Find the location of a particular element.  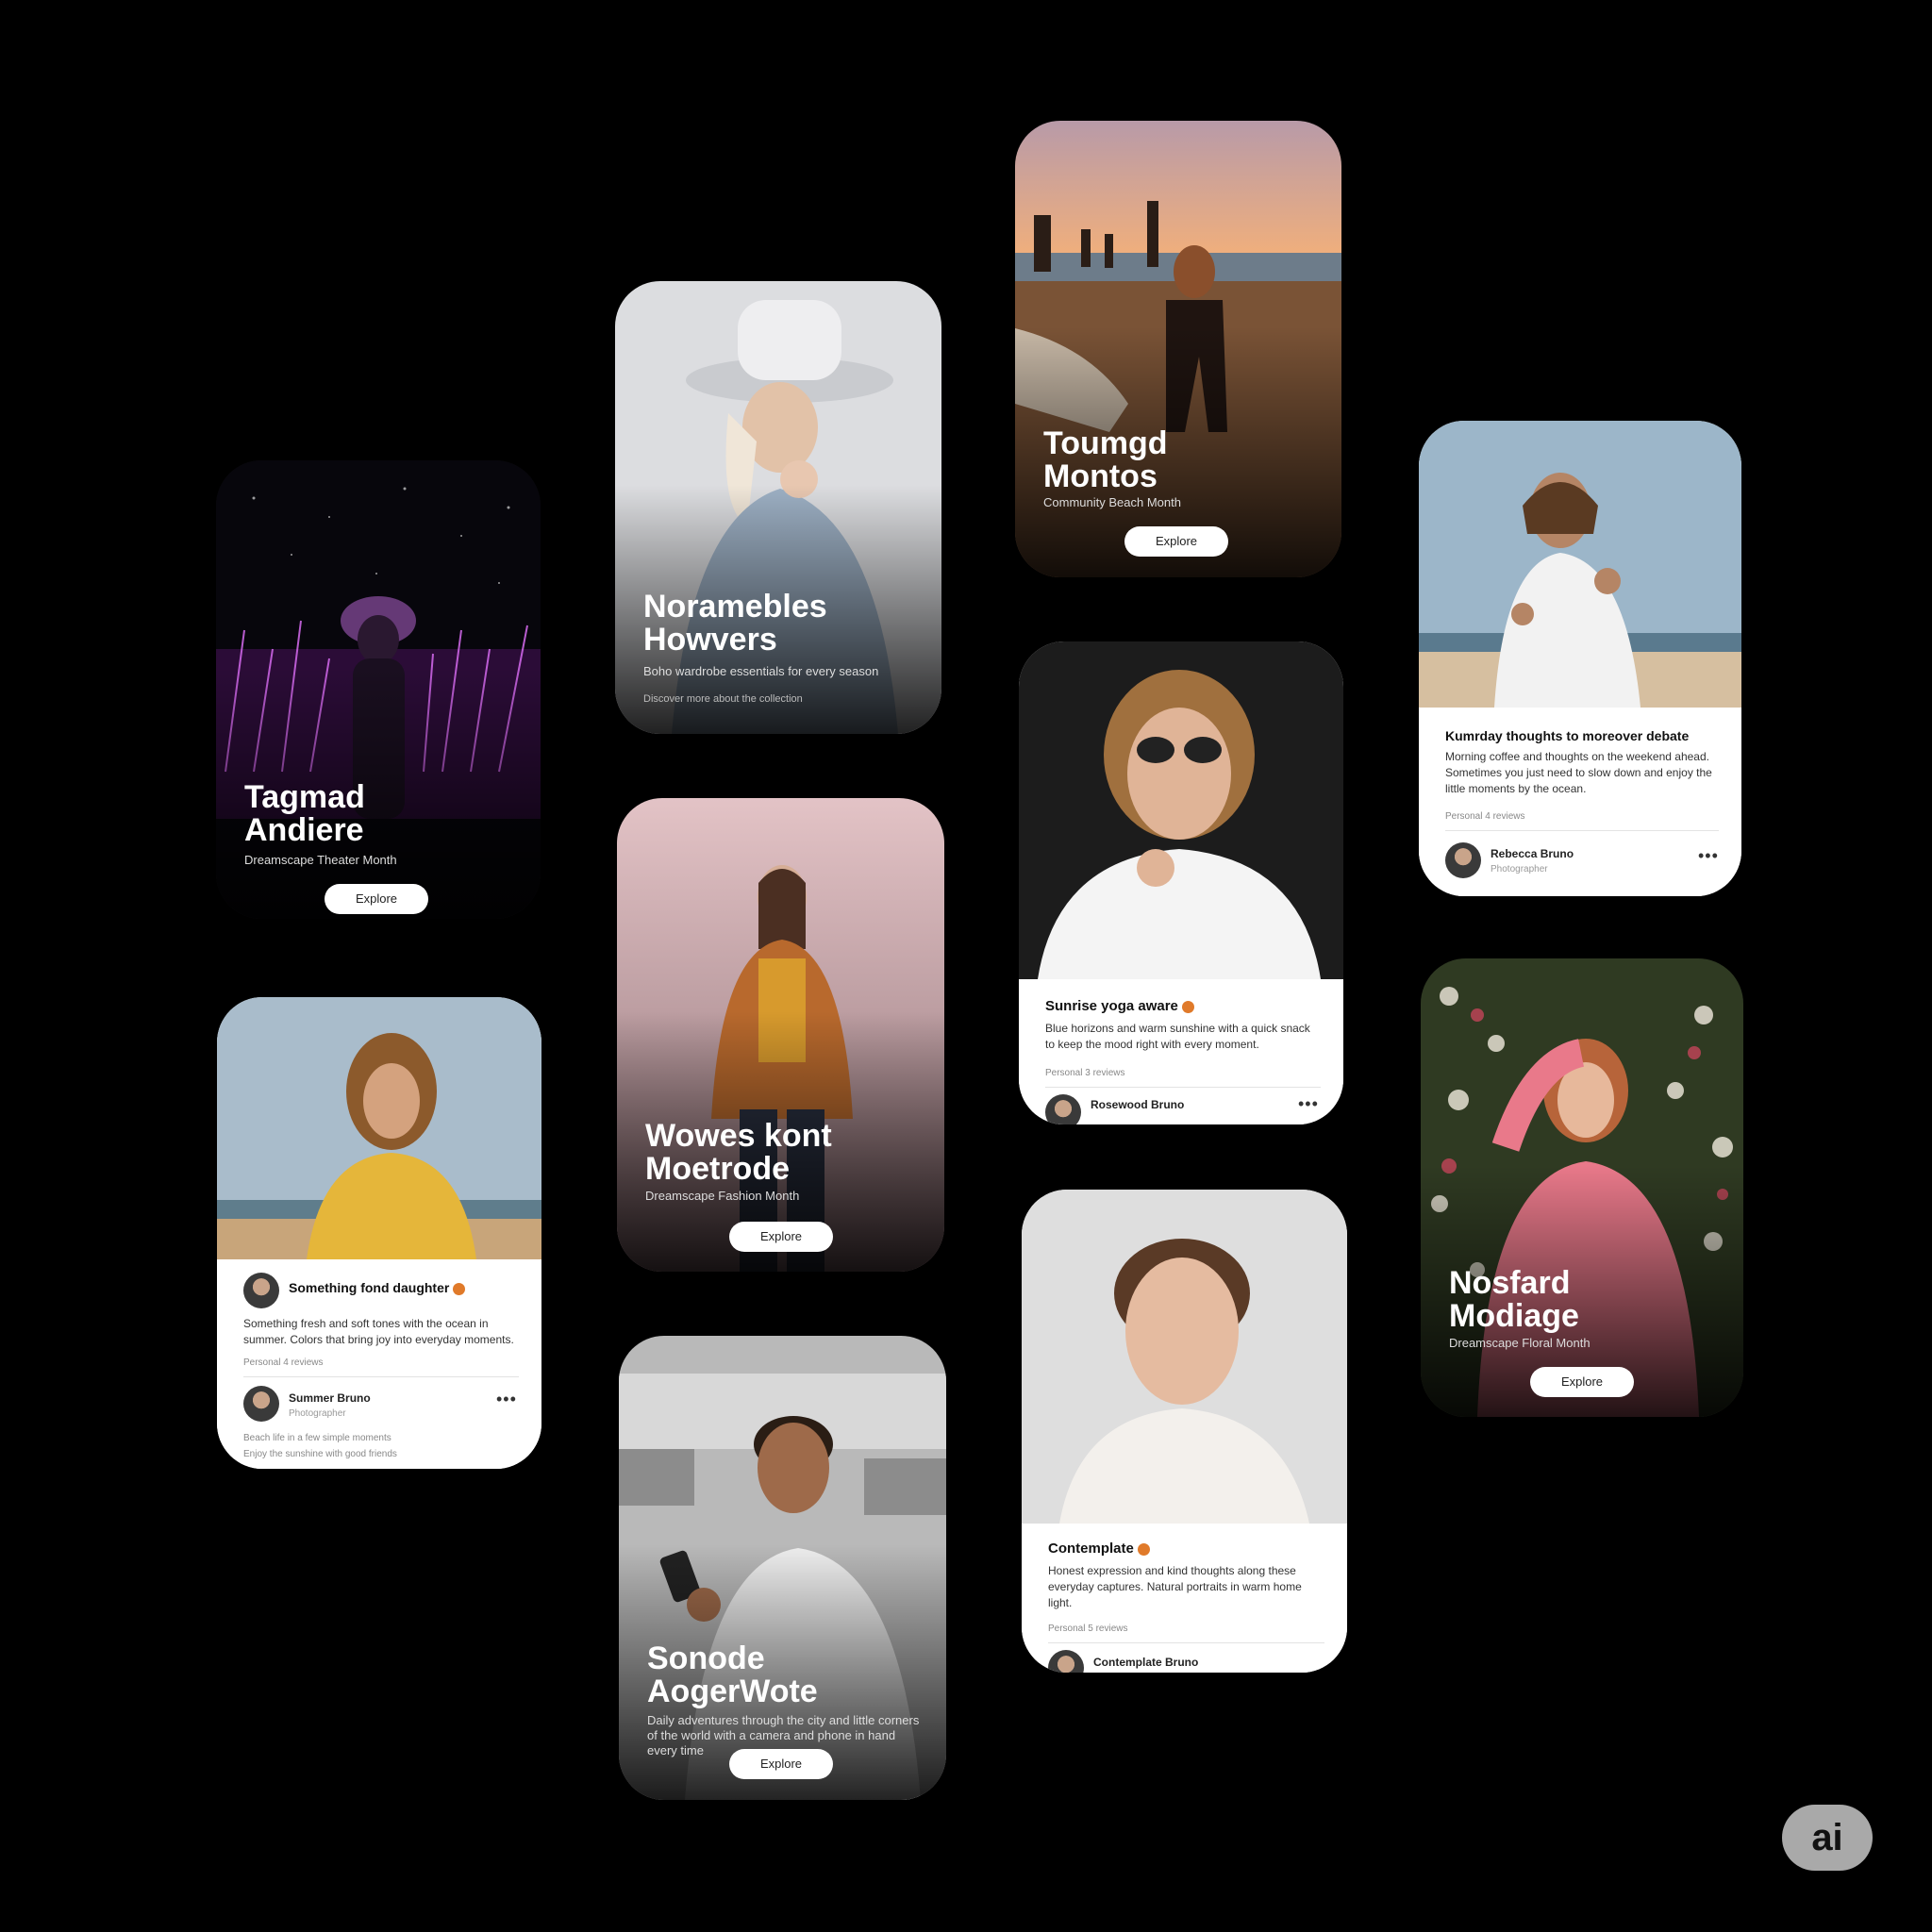

card-title: Sonode AogerWote is located at coordinates (732, 1675).